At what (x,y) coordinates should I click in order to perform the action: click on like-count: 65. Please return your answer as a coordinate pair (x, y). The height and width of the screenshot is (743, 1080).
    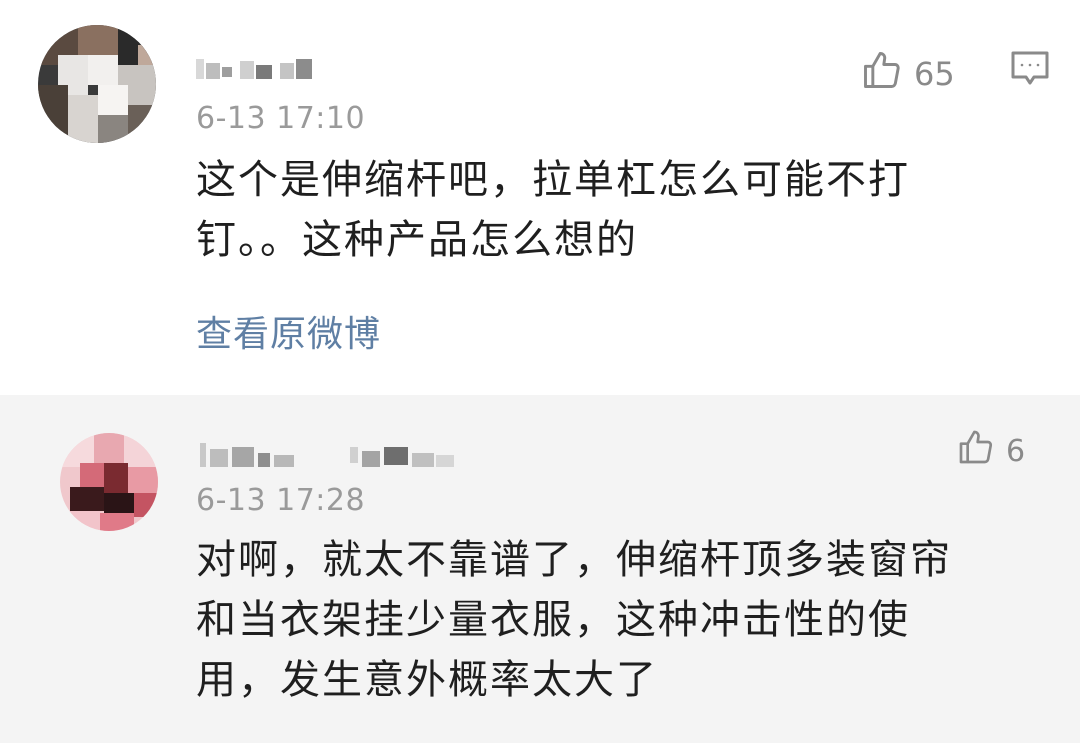
    Looking at the image, I should click on (934, 74).